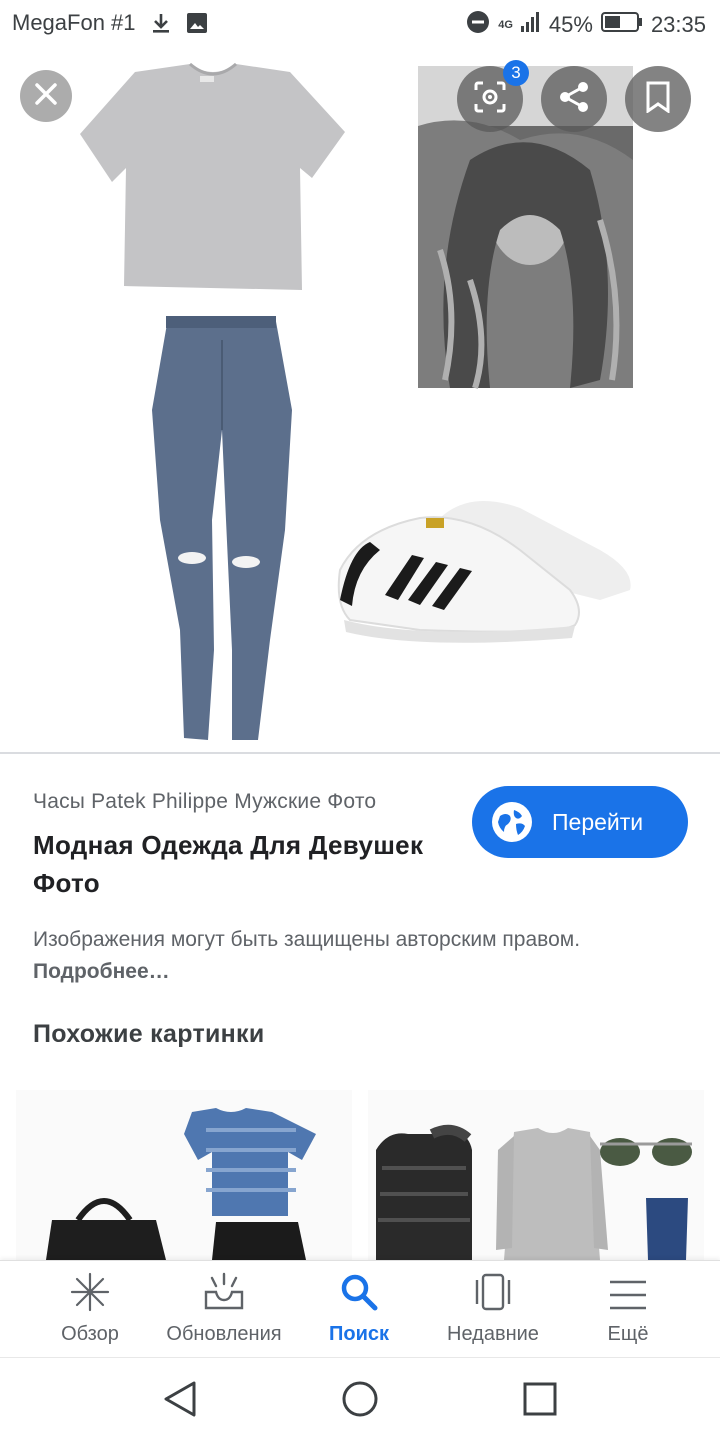 This screenshot has width=720, height=1441. I want to click on similar-heading: Похожие картинки, so click(149, 1034).